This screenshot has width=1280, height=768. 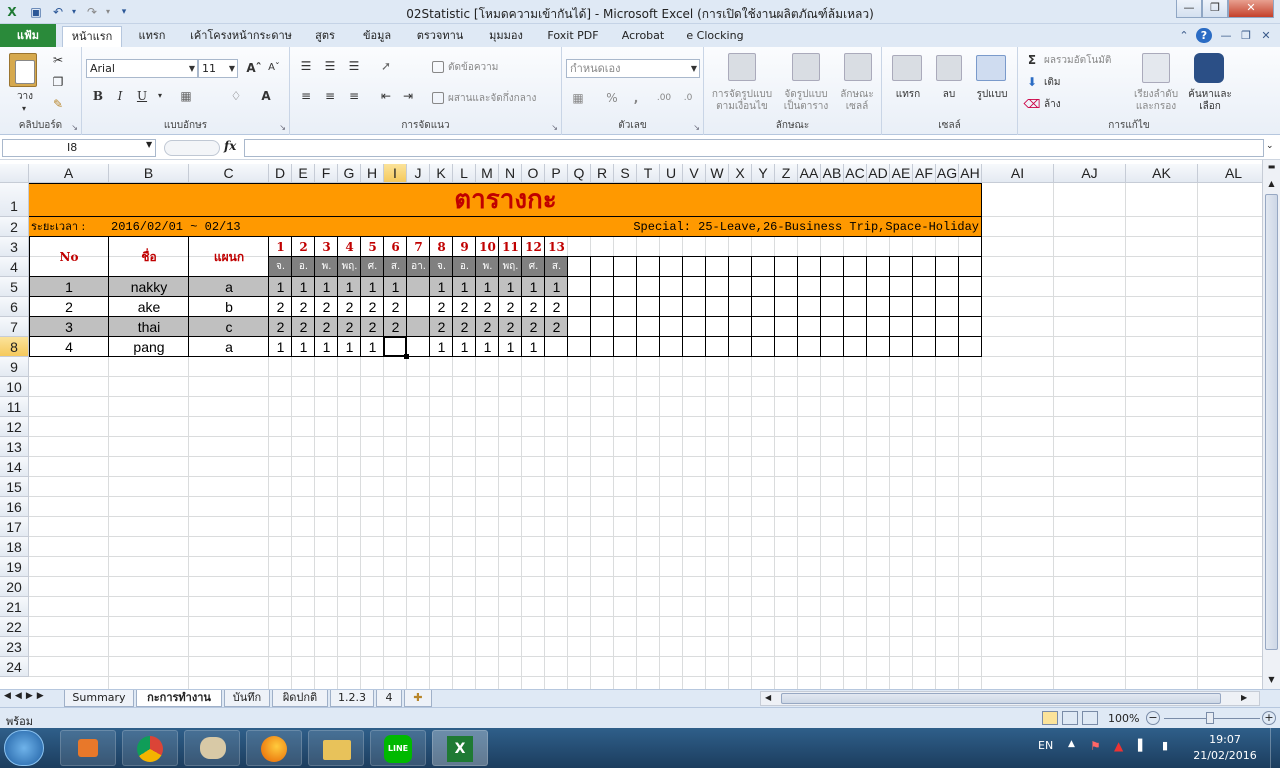 What do you see at coordinates (14, 287) in the screenshot?
I see `row-header: 5` at bounding box center [14, 287].